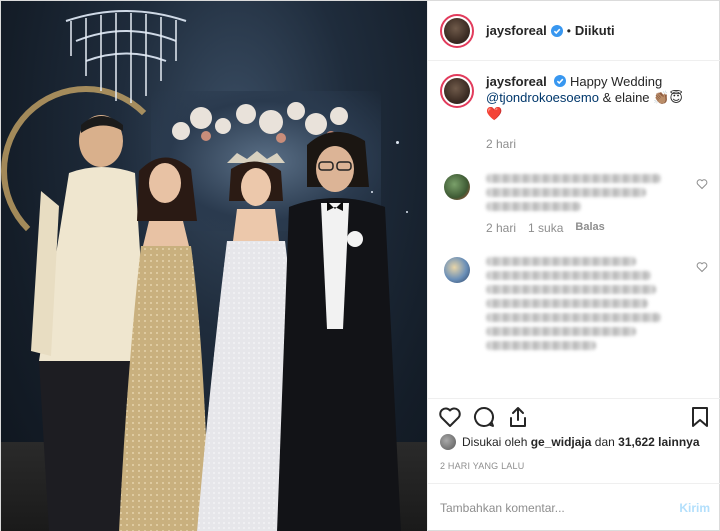 This screenshot has height=531, width=720. I want to click on follow-status-button: Diikuti, so click(595, 30).